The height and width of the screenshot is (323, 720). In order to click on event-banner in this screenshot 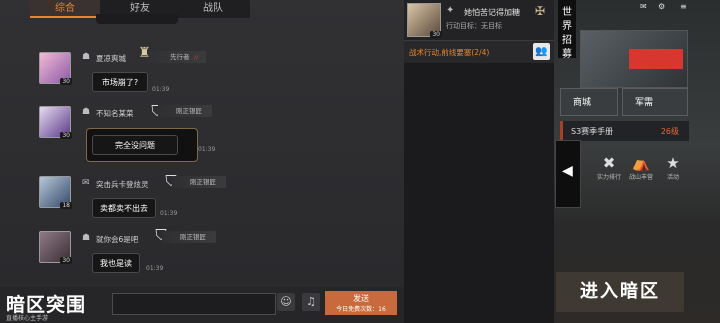, I will do `click(634, 59)`.